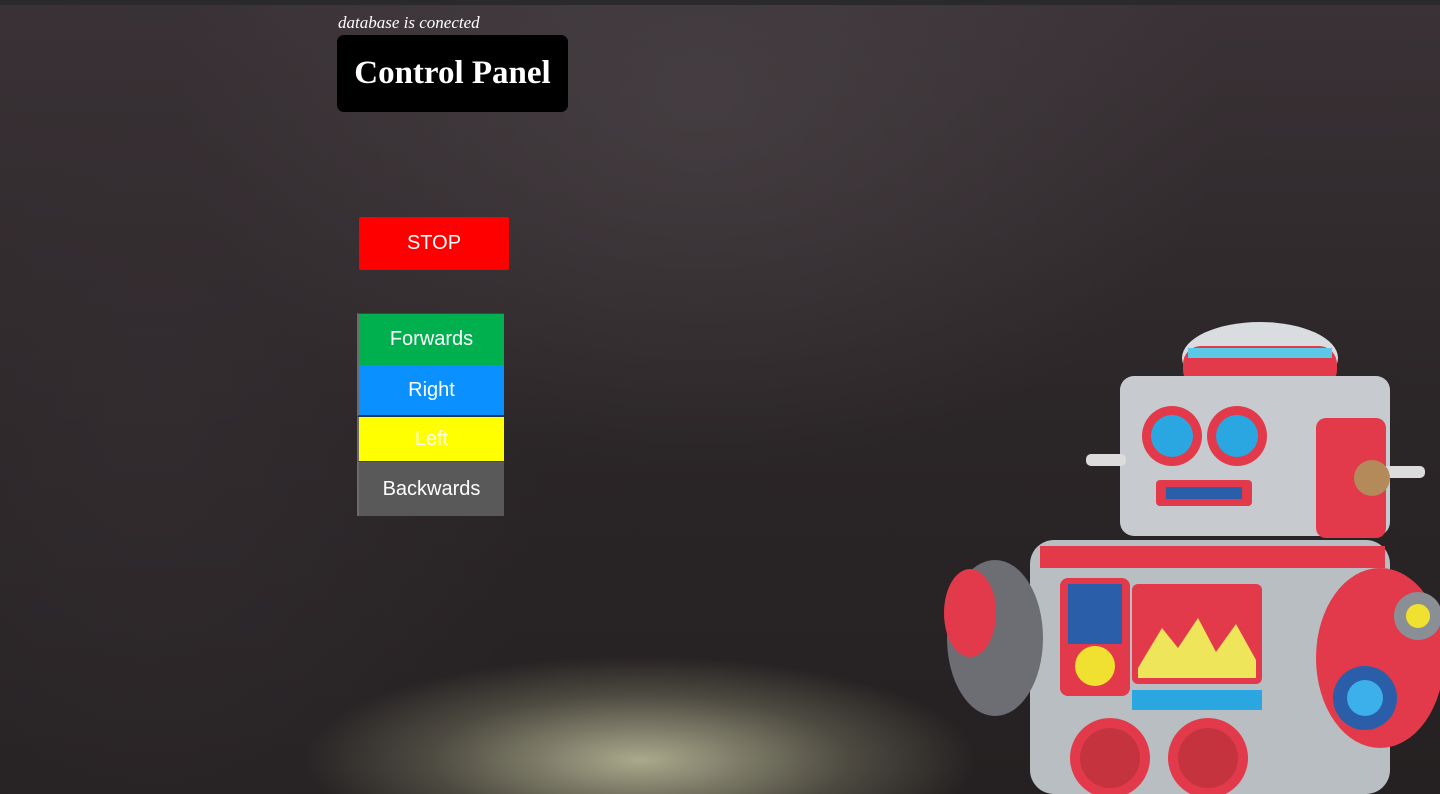 This screenshot has width=1440, height=794. Describe the element at coordinates (430, 439) in the screenshot. I see `left-button: Left` at that location.